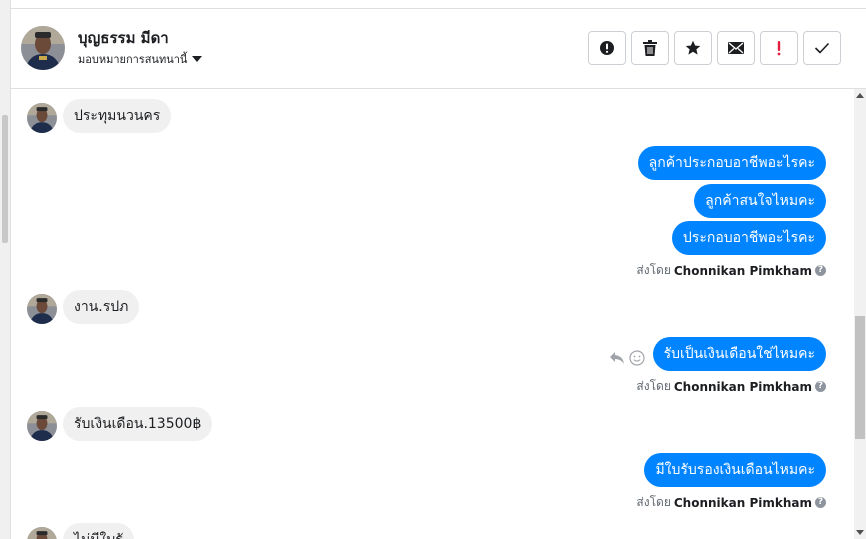 Image resolution: width=866 pixels, height=539 pixels. What do you see at coordinates (637, 358) in the screenshot?
I see `emoji-icon` at bounding box center [637, 358].